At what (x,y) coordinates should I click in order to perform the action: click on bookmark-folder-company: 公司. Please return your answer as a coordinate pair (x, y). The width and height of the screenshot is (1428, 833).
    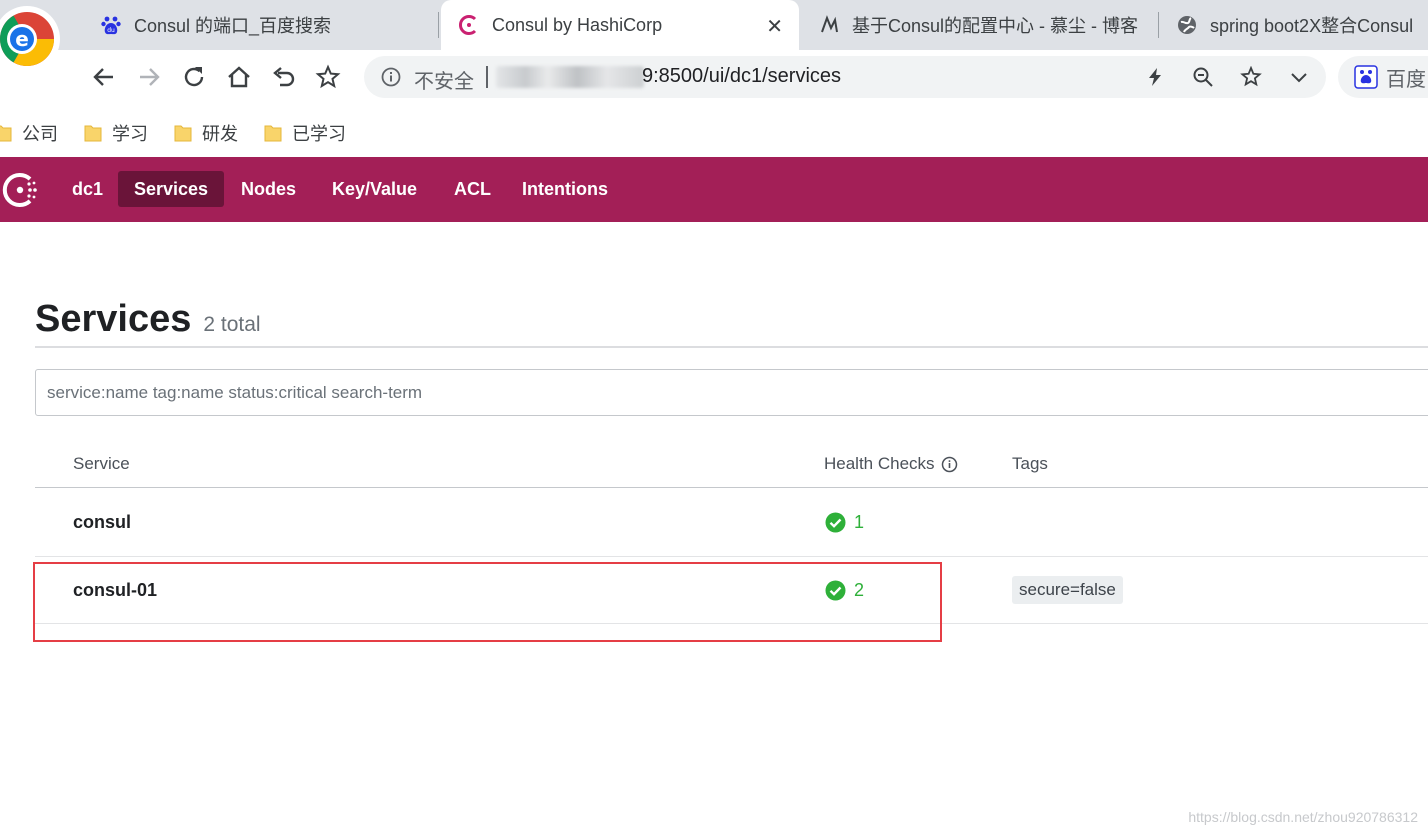
    Looking at the image, I should click on (29, 133).